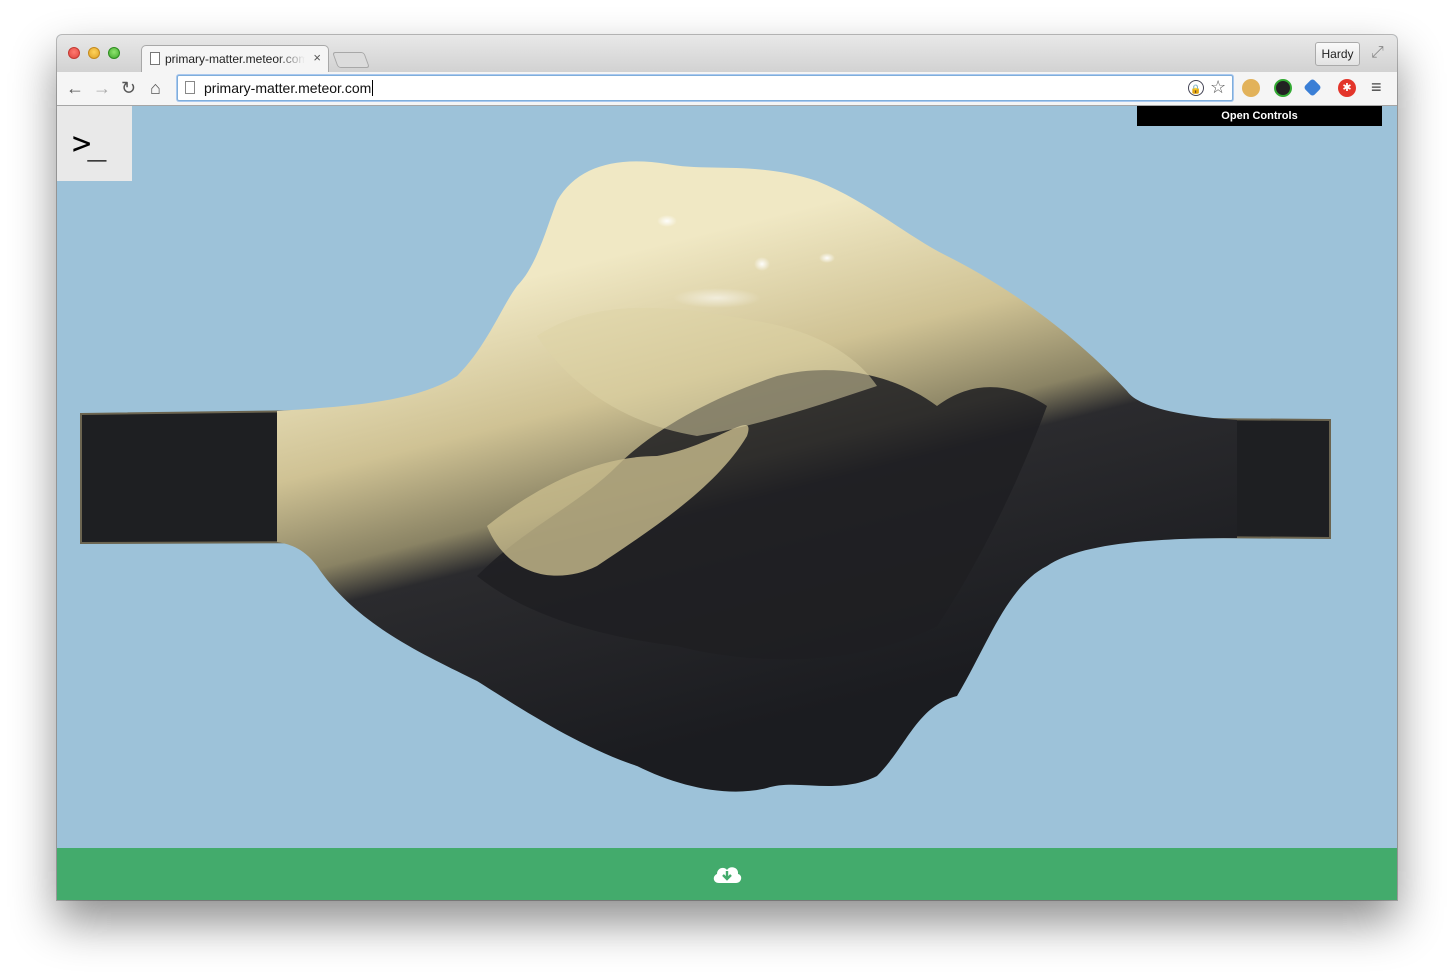 The height and width of the screenshot is (979, 1454). Describe the element at coordinates (1312, 87) in the screenshot. I see `diamond-extension-icon` at that location.